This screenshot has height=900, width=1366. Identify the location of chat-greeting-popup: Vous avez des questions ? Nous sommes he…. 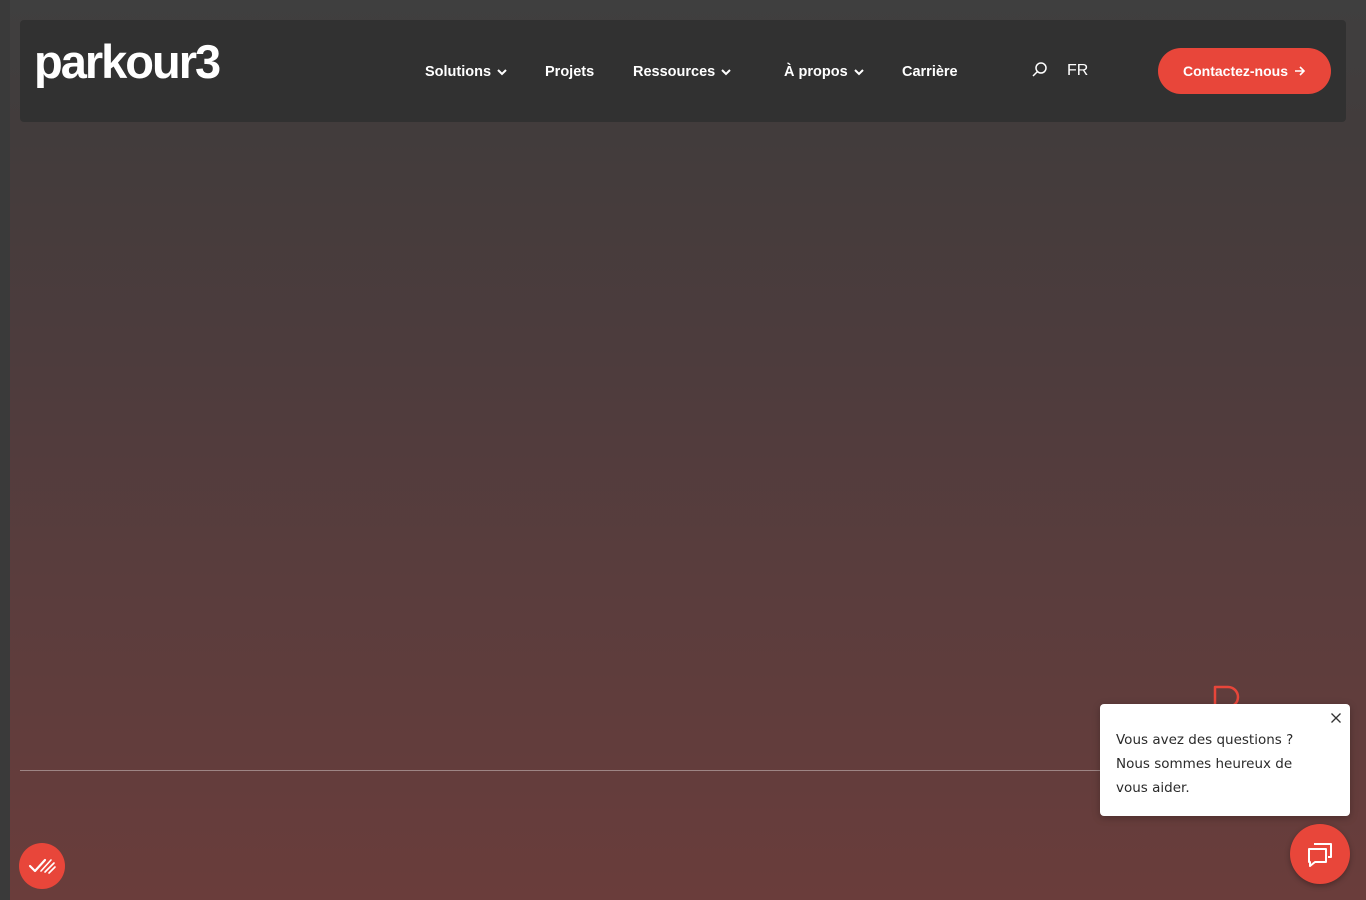
(1225, 760).